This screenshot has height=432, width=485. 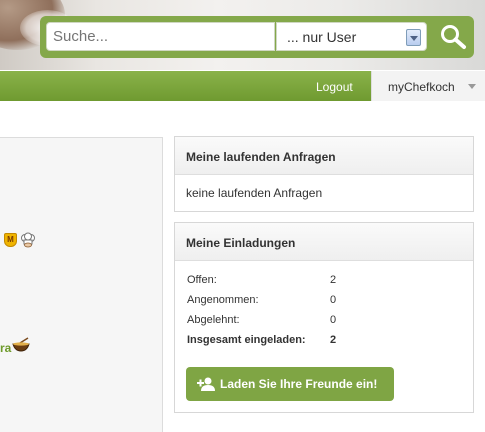 I want to click on select-arrow-icon, so click(x=413, y=37).